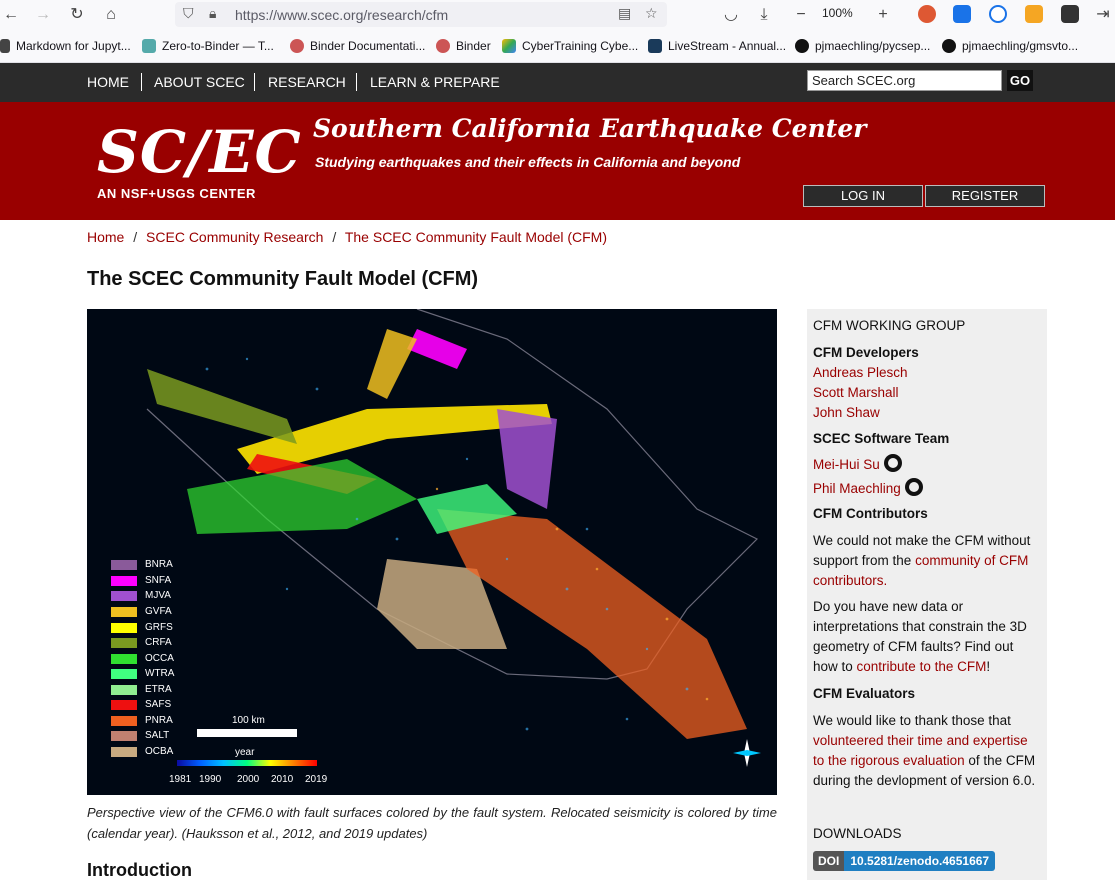 Image resolution: width=1115 pixels, height=881 pixels. I want to click on compass-rose, so click(747, 753).